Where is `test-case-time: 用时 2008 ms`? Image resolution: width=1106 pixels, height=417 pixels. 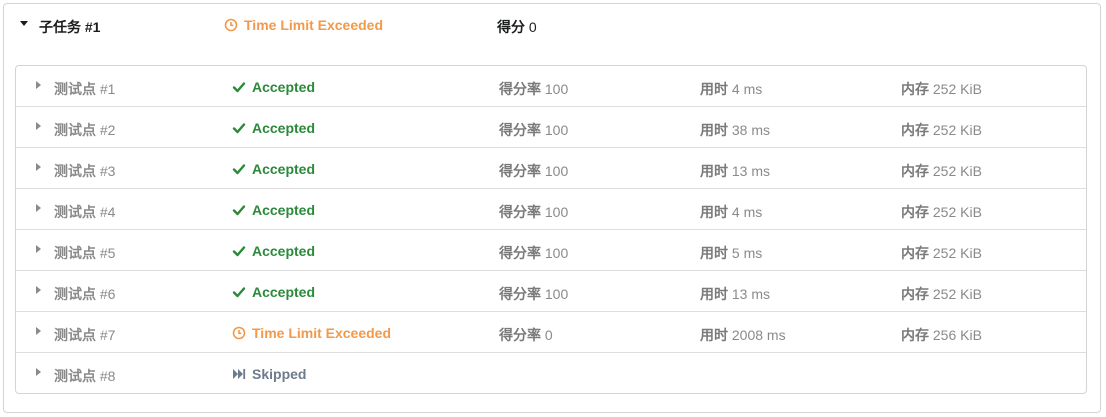
test-case-time: 用时 2008 ms is located at coordinates (743, 335).